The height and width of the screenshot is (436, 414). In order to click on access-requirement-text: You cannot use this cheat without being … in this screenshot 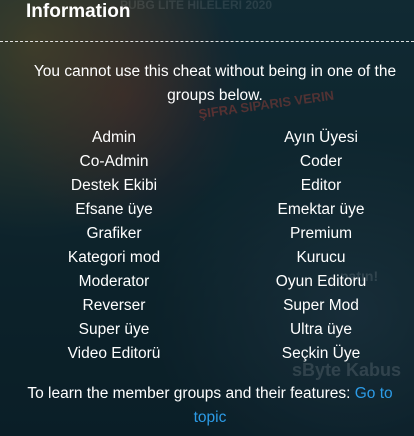, I will do `click(215, 83)`.